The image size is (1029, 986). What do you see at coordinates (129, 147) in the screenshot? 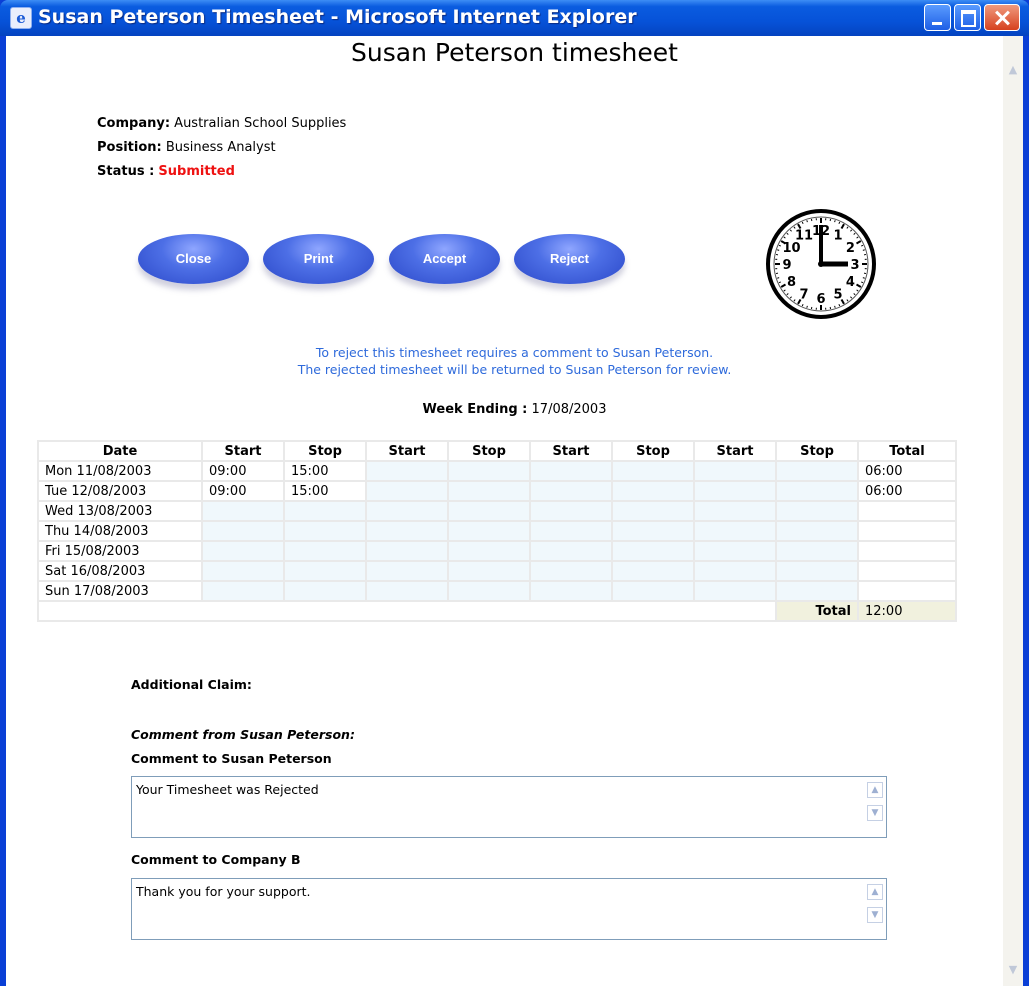
I see `position-label: Position:` at bounding box center [129, 147].